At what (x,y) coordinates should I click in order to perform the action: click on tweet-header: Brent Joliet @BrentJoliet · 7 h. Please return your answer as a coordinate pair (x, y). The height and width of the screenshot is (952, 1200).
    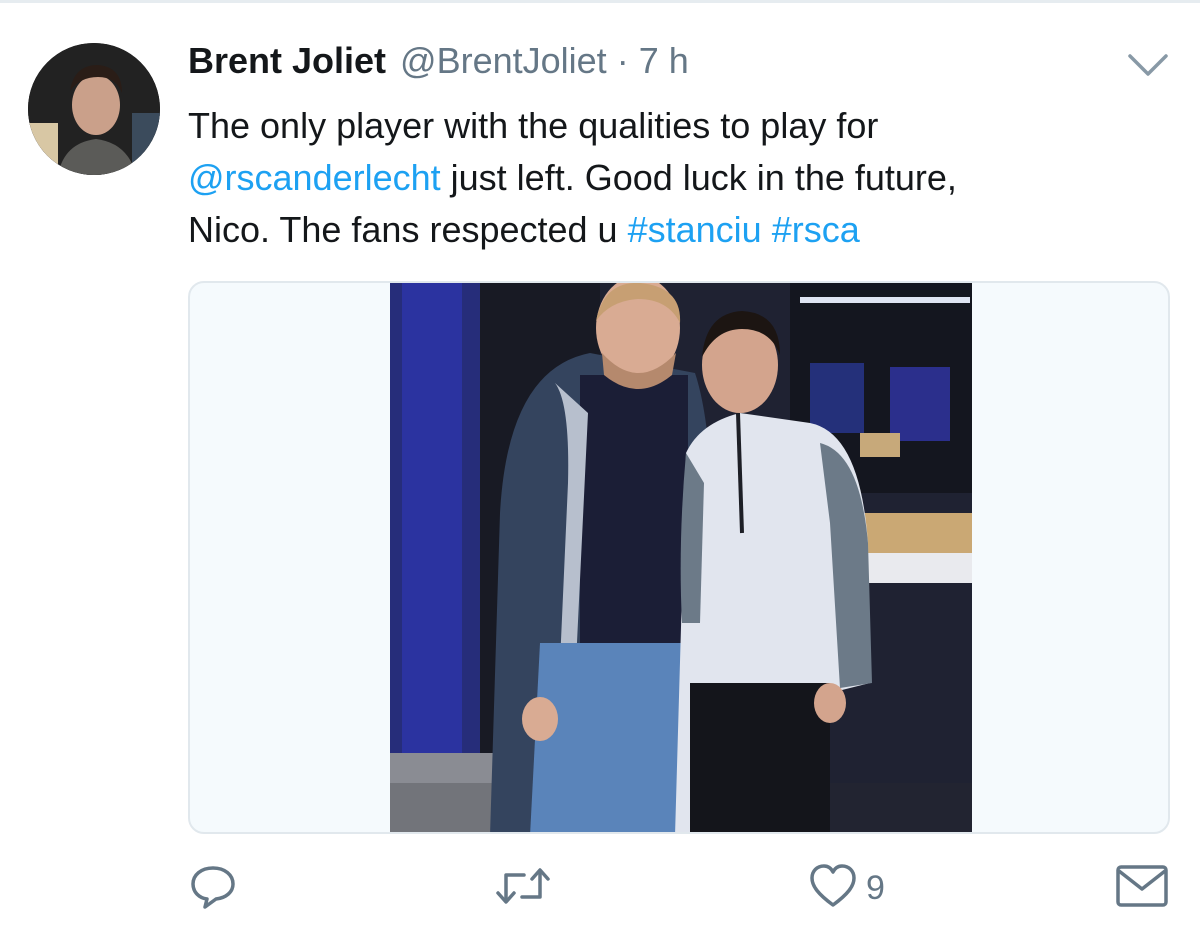
    Looking at the image, I should click on (438, 65).